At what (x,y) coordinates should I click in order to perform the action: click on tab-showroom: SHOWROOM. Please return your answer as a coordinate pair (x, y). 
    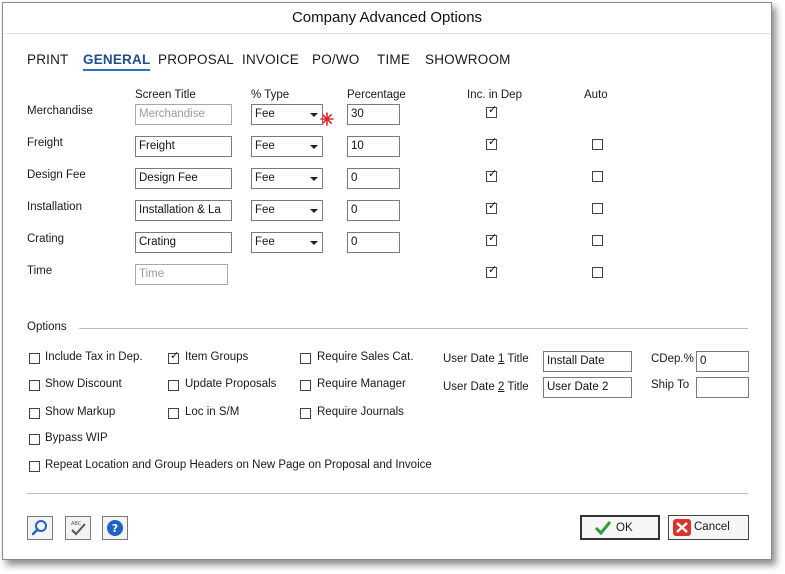
    Looking at the image, I should click on (468, 59).